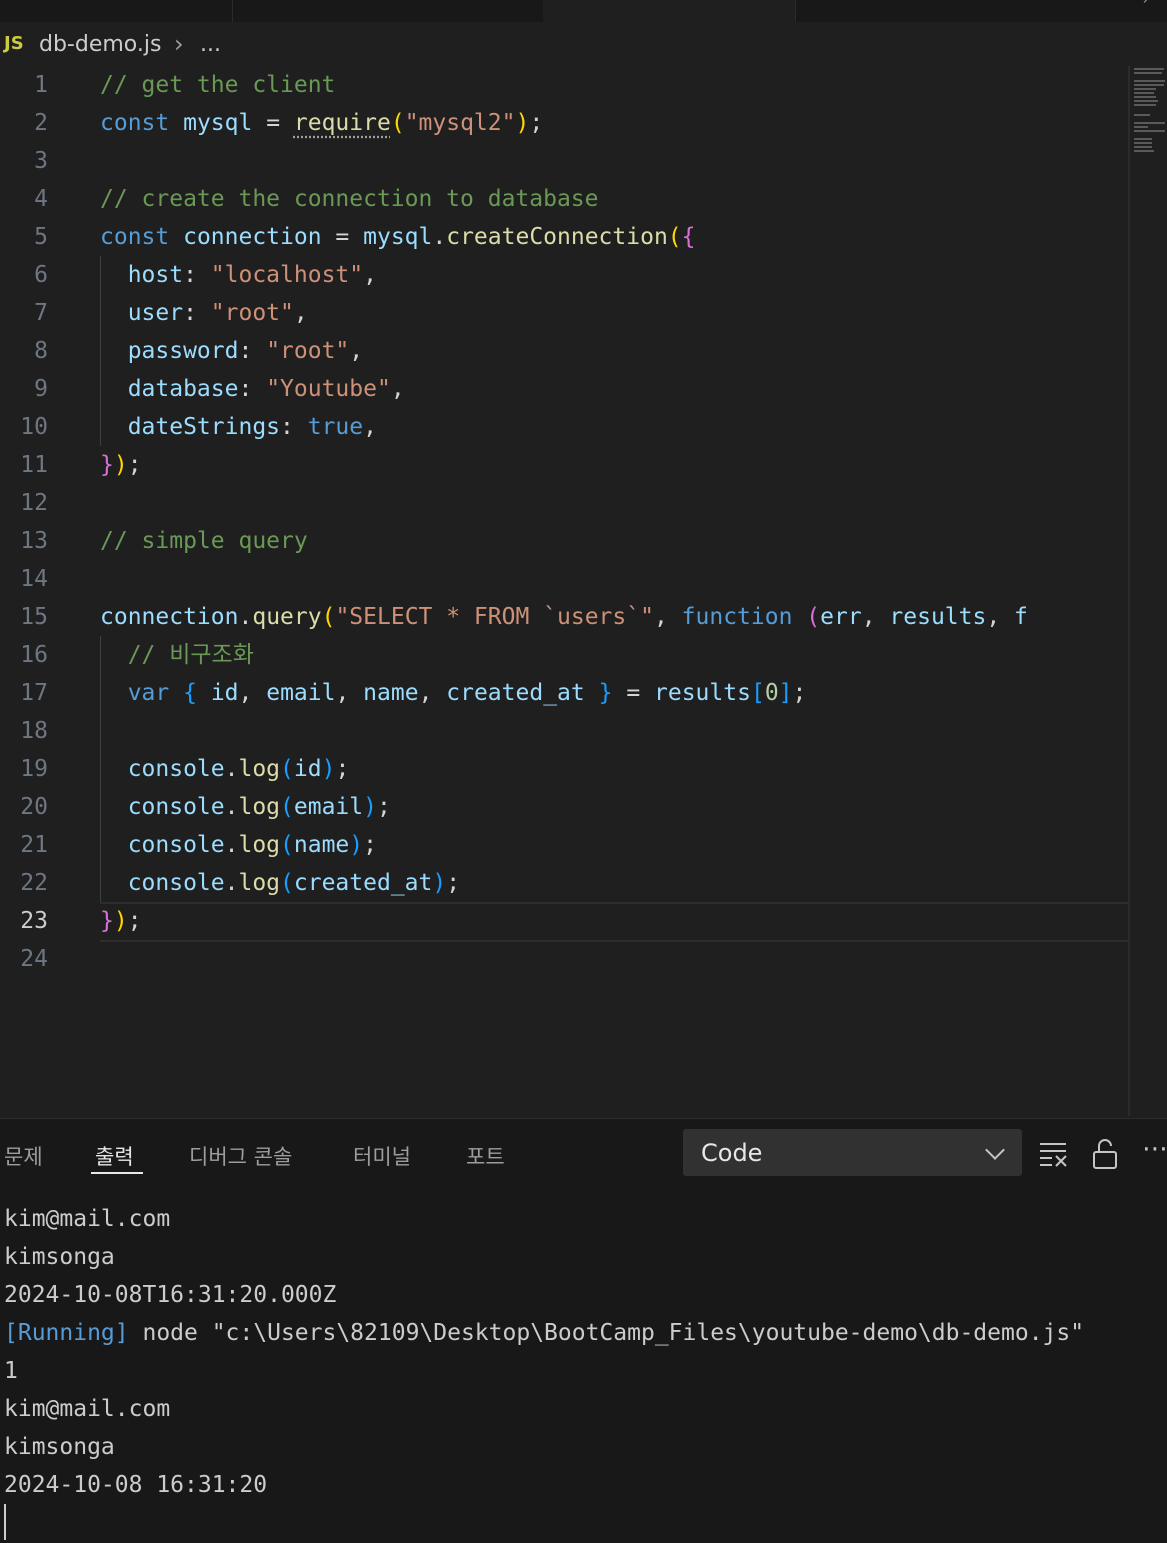  Describe the element at coordinates (1053, 1153) in the screenshot. I see `clear-output-icon` at that location.